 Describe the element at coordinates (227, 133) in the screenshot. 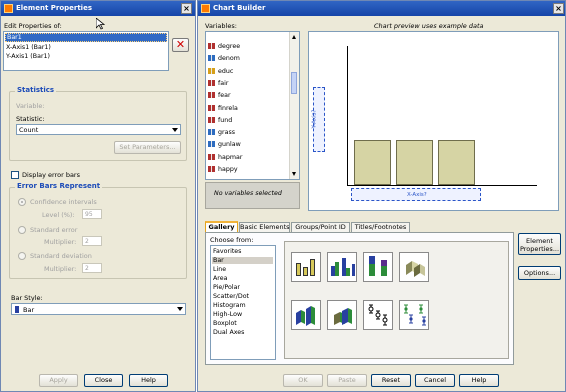

I see `variable-label: grass` at that location.